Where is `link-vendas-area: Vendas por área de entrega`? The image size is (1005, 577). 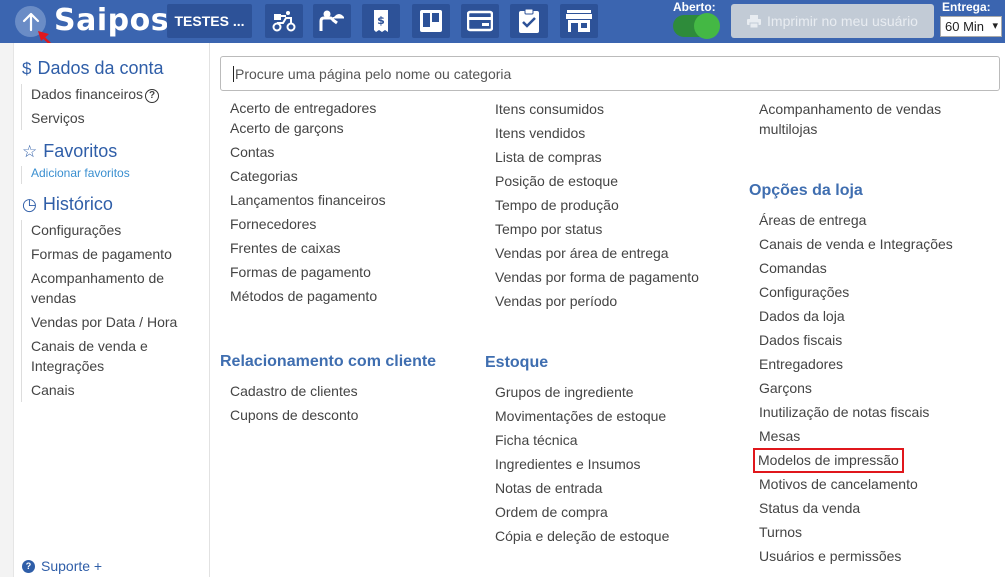
link-vendas-area: Vendas por área de entrega is located at coordinates (582, 253).